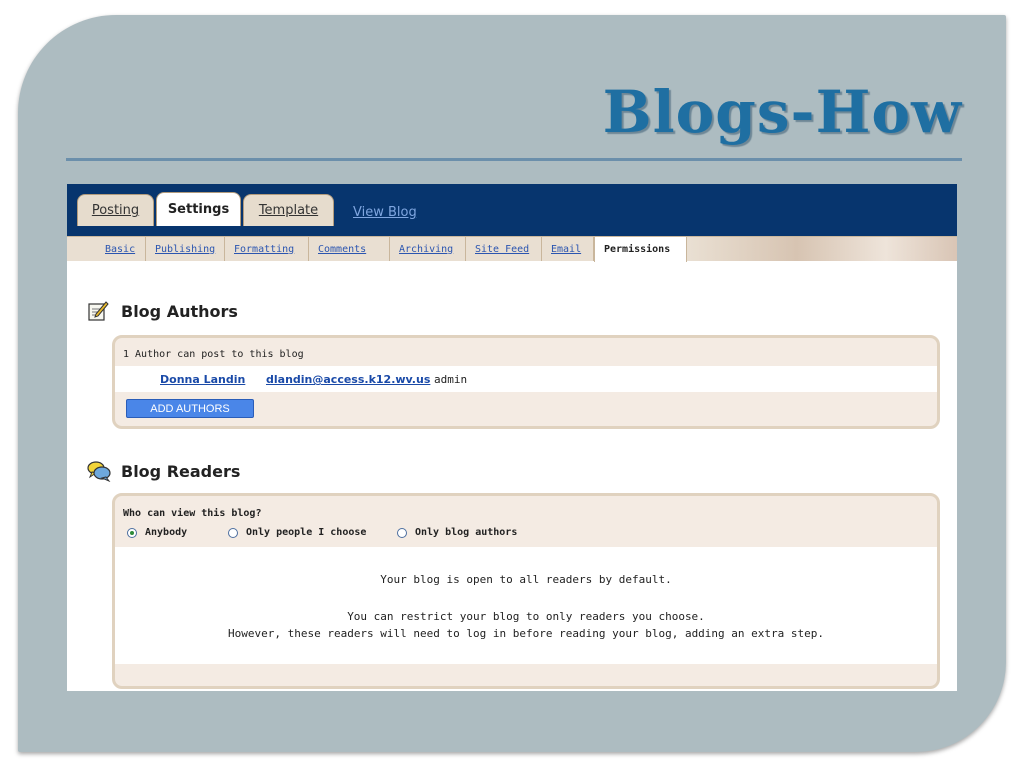  Describe the element at coordinates (99, 471) in the screenshot. I see `speech-bubbles-icon` at that location.